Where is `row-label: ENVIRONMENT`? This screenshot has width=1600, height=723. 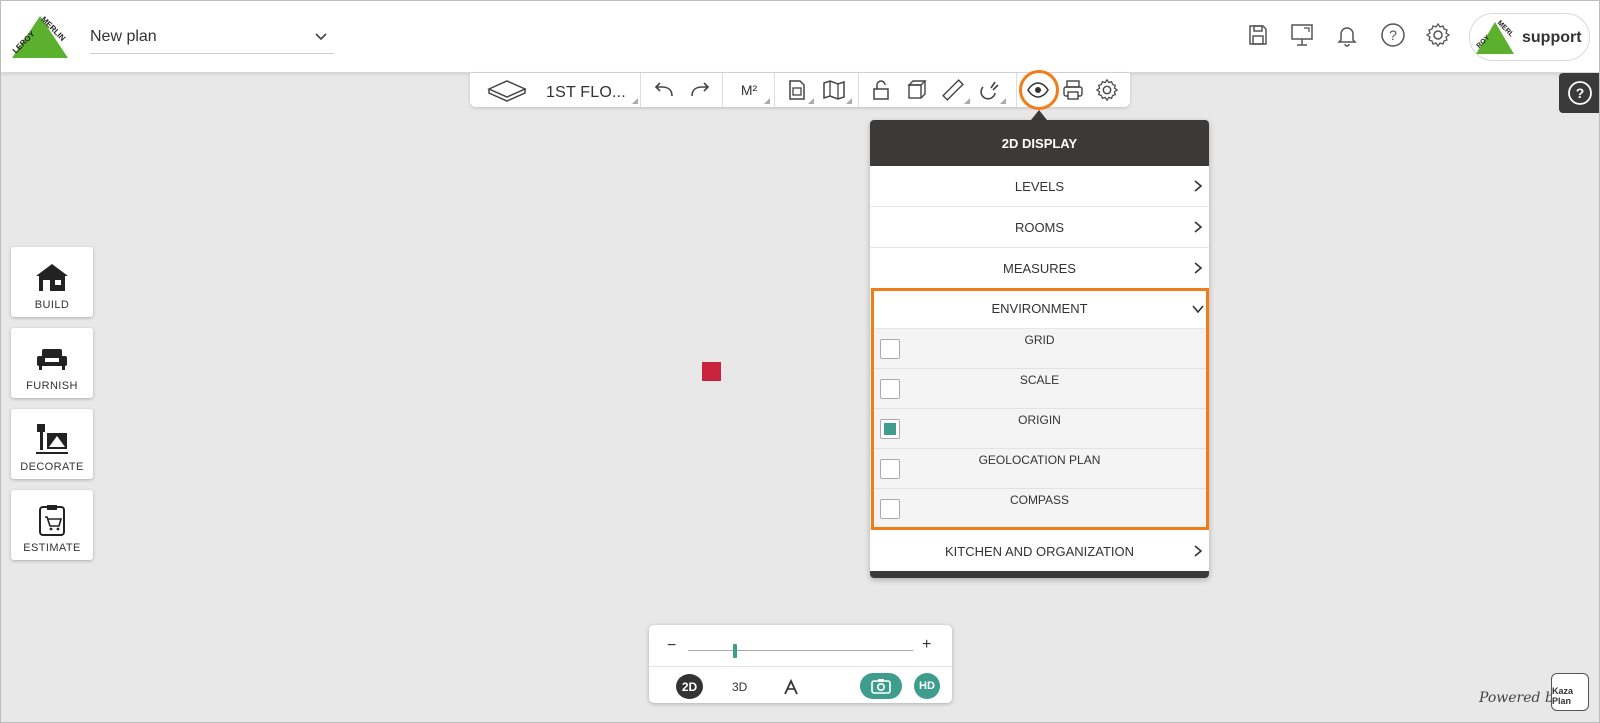
row-label: ENVIRONMENT is located at coordinates (1039, 308).